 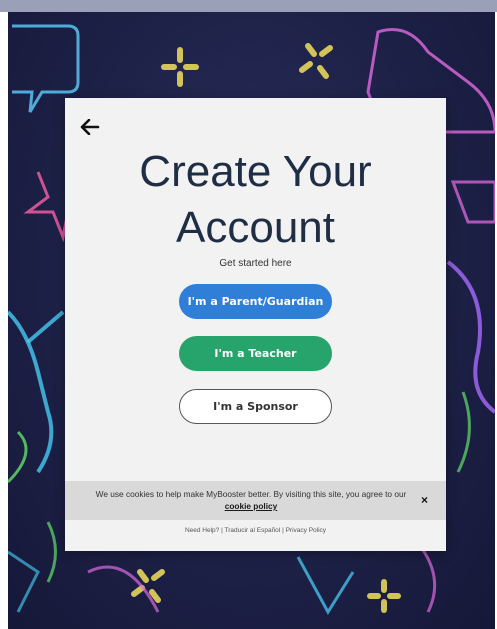 I want to click on teacher-label: I'm a Teacher, so click(x=255, y=353).